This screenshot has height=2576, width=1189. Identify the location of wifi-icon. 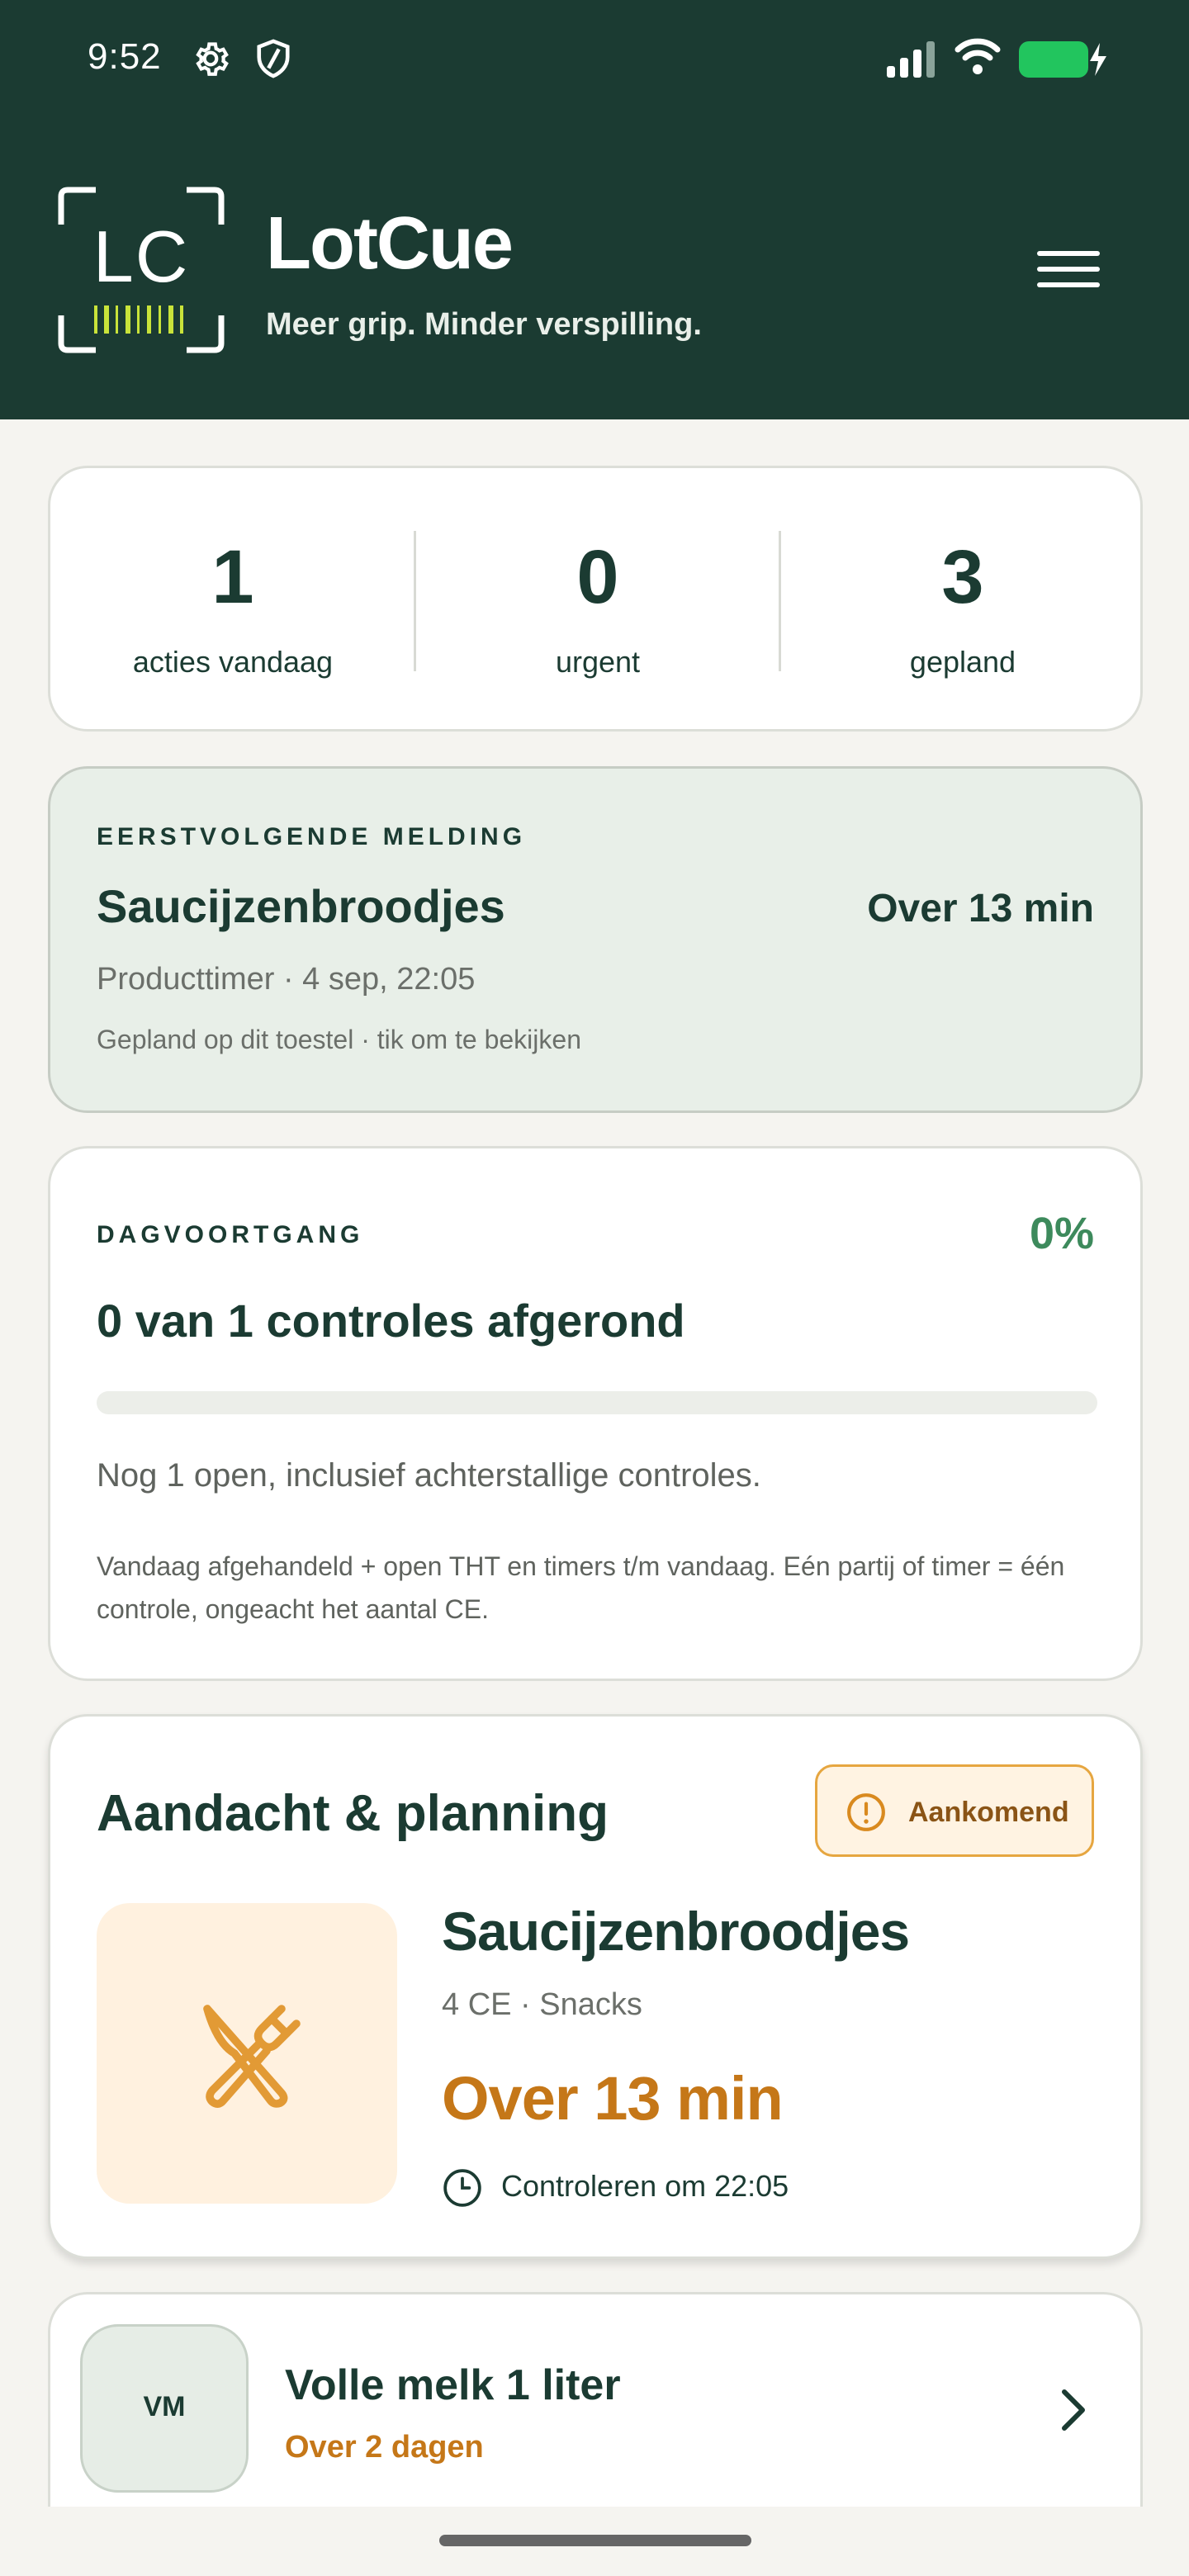
(978, 56).